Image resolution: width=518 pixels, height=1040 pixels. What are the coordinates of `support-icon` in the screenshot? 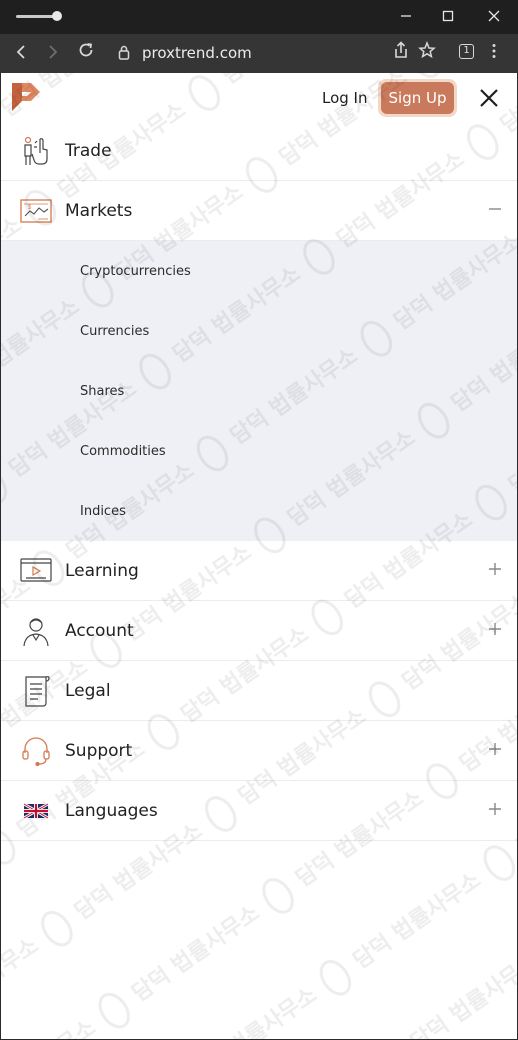 It's located at (36, 751).